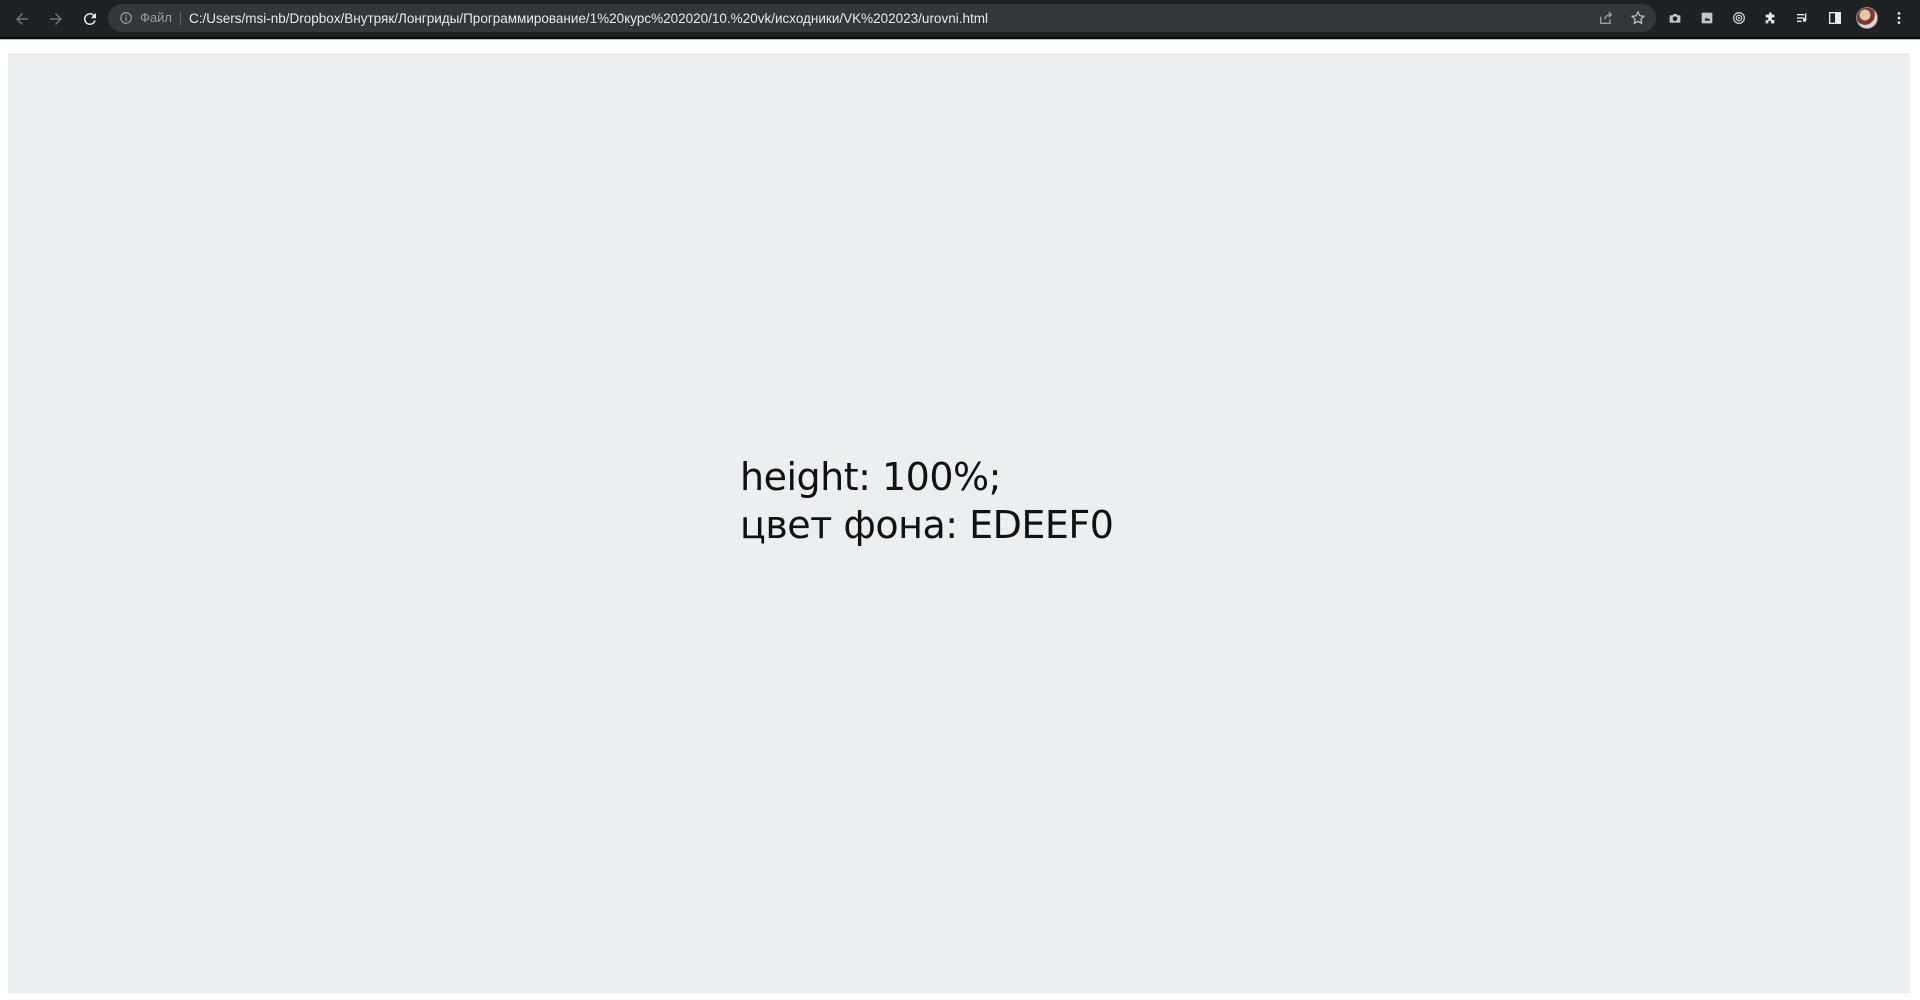 The image size is (1920, 1000). I want to click on share-icon, so click(1606, 18).